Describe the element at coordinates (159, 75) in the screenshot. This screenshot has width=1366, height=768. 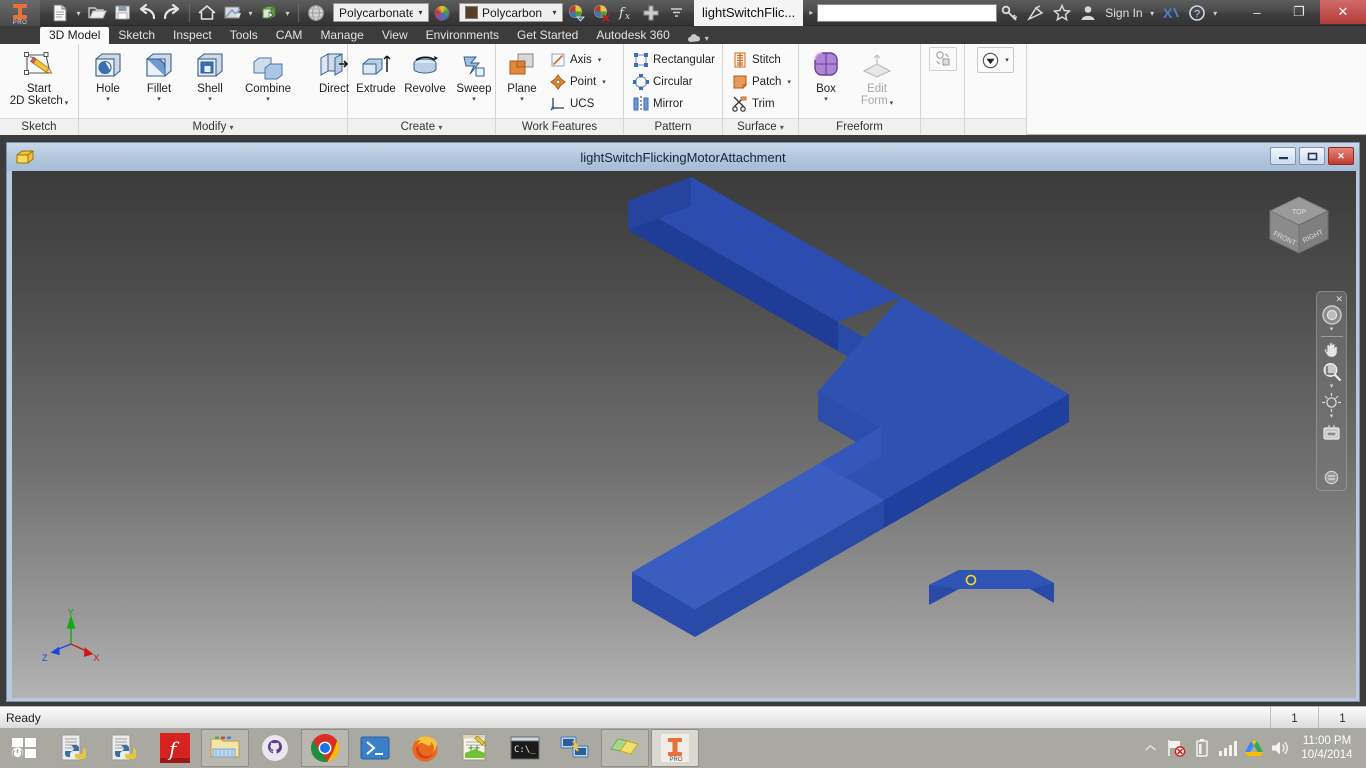
I see `fillet-button: Fillet ▾` at that location.